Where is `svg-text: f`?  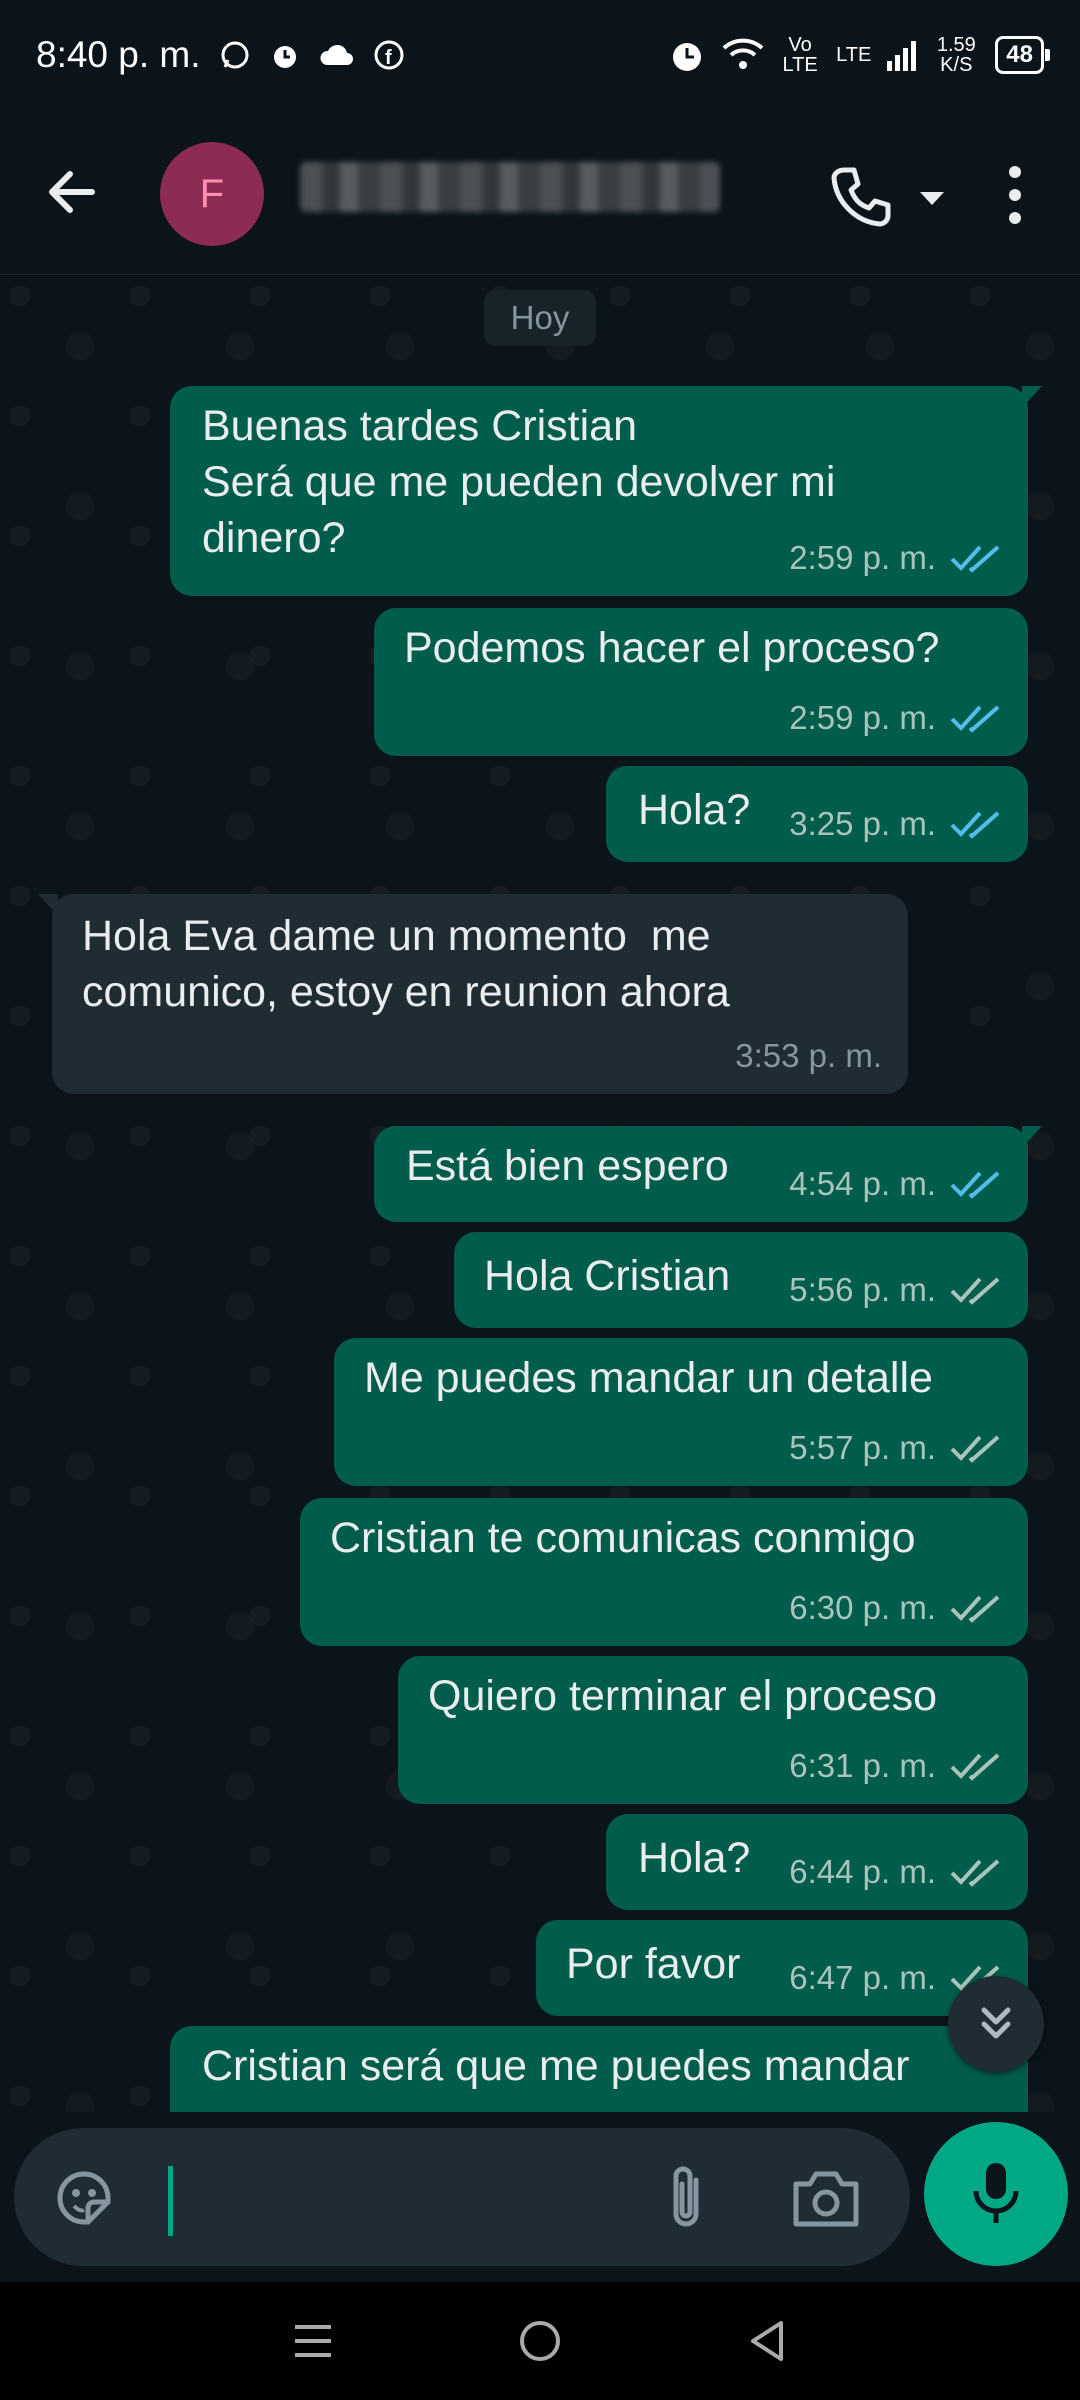
svg-text: f is located at coordinates (388, 58).